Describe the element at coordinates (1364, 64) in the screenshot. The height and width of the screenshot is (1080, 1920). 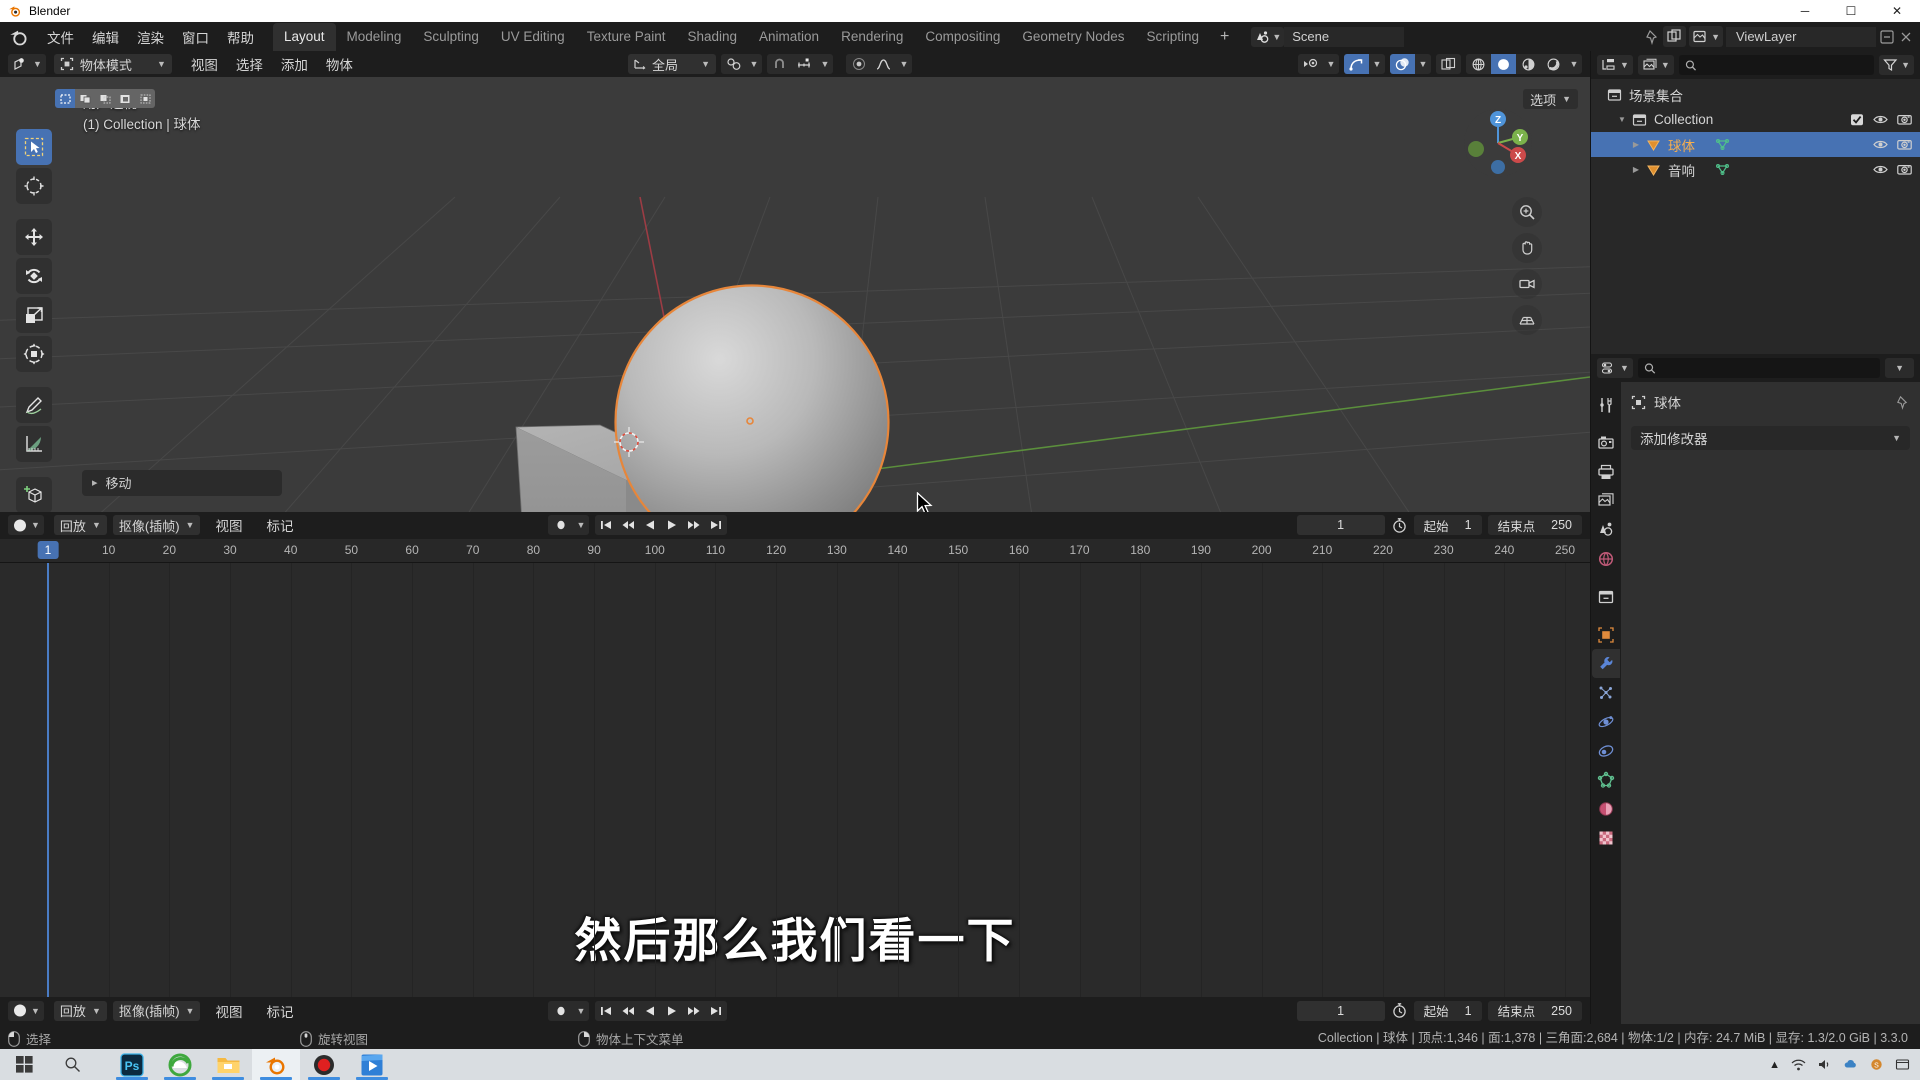
I see `gizmo-group: ▼` at that location.